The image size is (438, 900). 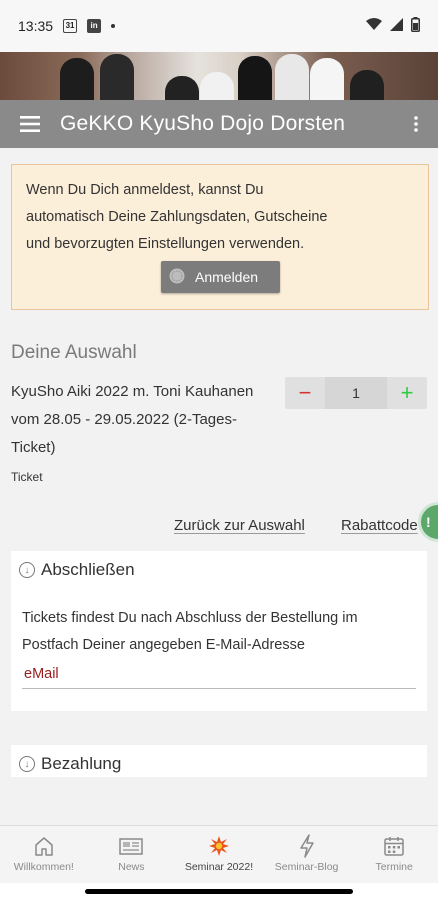 I want to click on calendar-notification-icon: 31, so click(x=70, y=26).